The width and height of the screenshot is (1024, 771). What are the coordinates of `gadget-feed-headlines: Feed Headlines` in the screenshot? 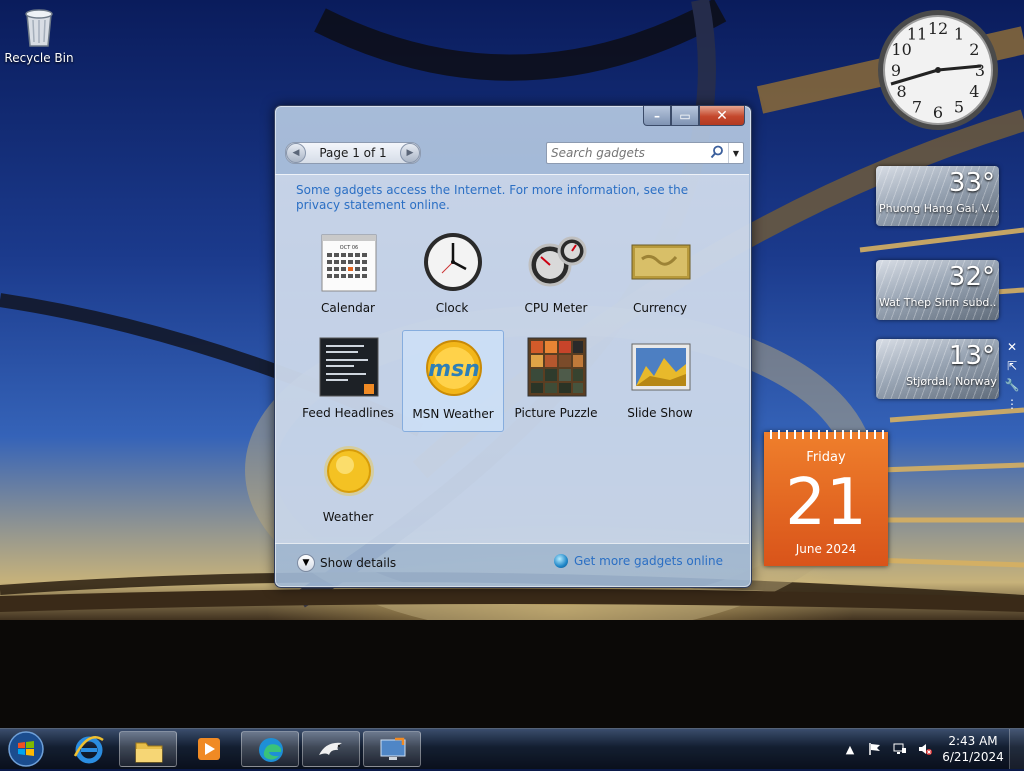 It's located at (348, 380).